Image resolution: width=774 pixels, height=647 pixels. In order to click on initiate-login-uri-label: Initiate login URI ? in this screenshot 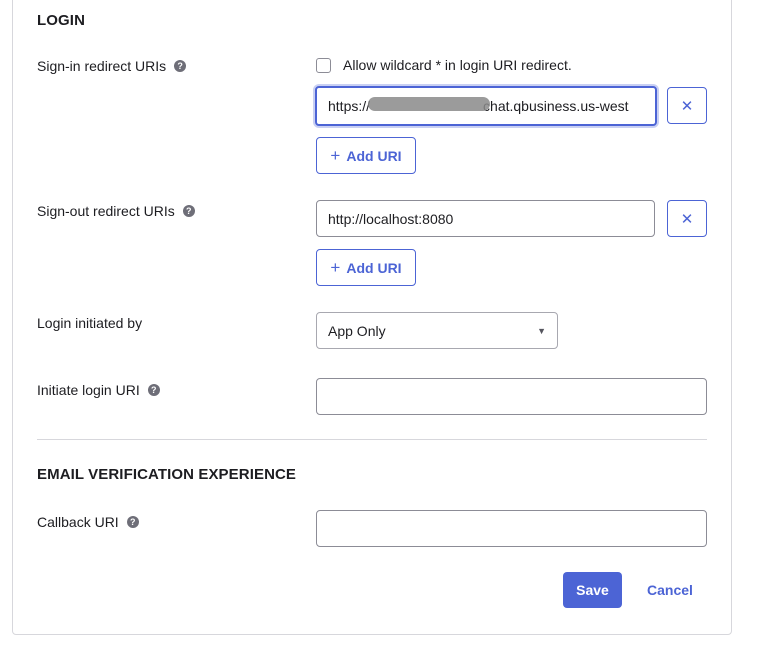, I will do `click(98, 390)`.